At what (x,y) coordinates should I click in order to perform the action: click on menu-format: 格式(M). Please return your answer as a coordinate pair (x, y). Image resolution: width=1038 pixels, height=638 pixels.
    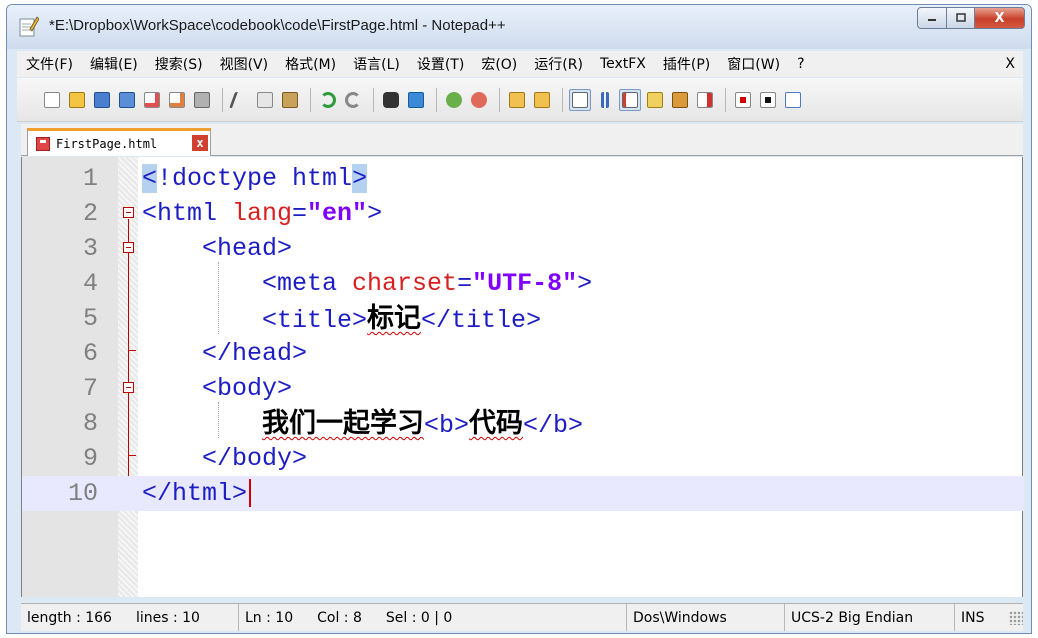
    Looking at the image, I should click on (310, 64).